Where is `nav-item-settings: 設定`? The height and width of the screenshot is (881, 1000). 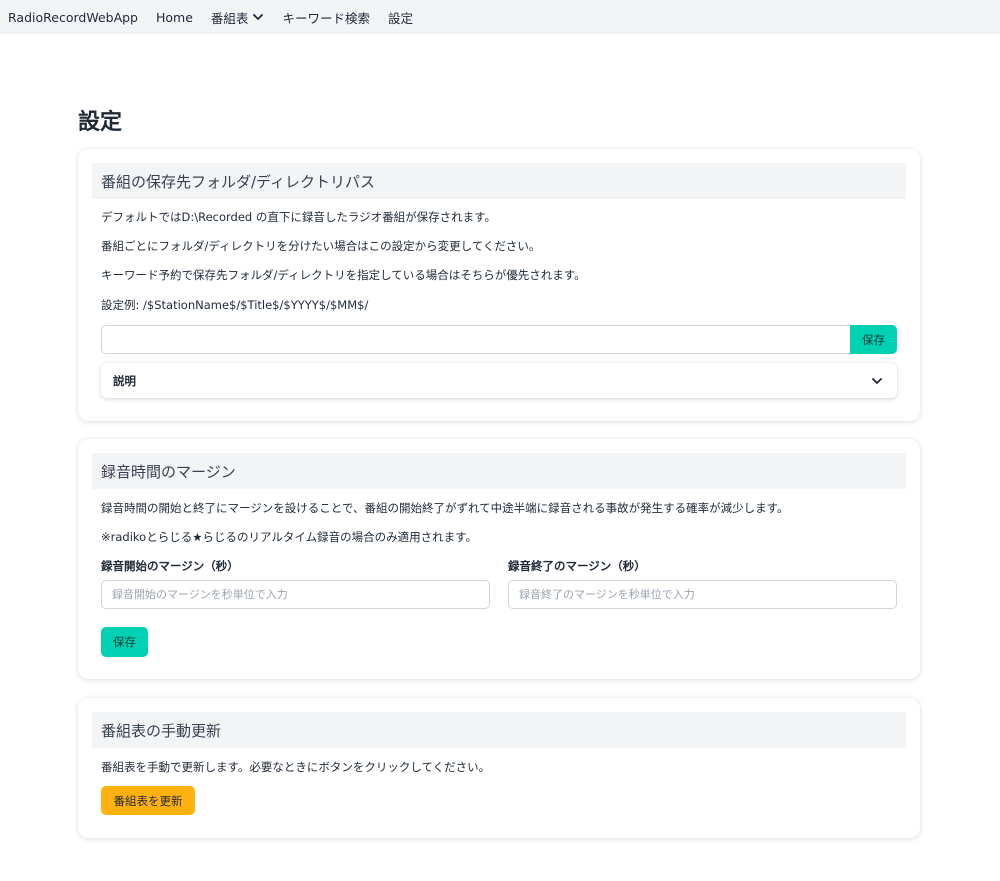
nav-item-settings: 設定 is located at coordinates (400, 17).